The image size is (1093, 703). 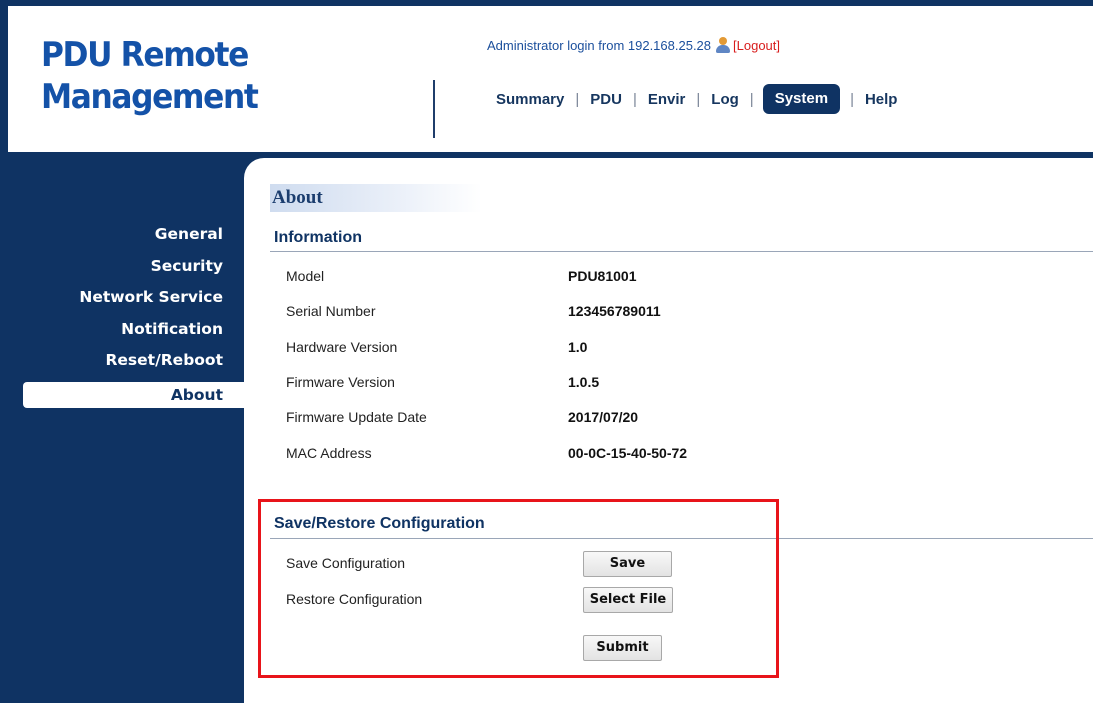 I want to click on nav-system: System, so click(x=801, y=99).